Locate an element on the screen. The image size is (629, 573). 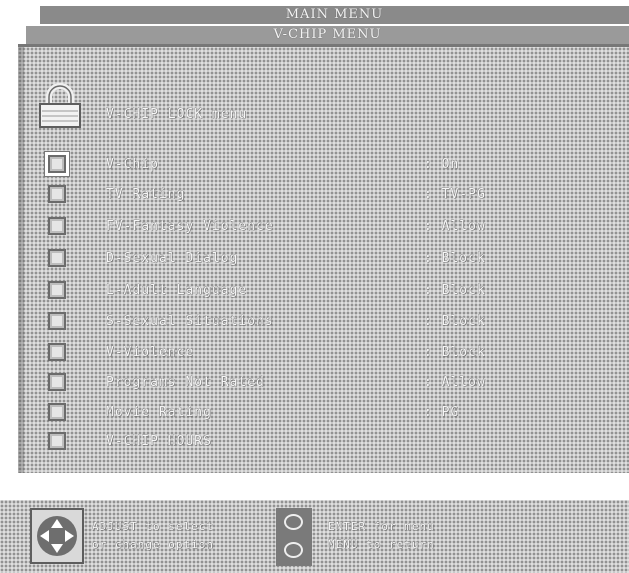
item-label: Programs Not Rated is located at coordinates (185, 382).